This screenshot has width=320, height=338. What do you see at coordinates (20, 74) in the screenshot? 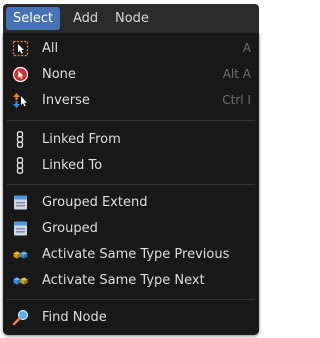
I see `select-none-icon` at bounding box center [20, 74].